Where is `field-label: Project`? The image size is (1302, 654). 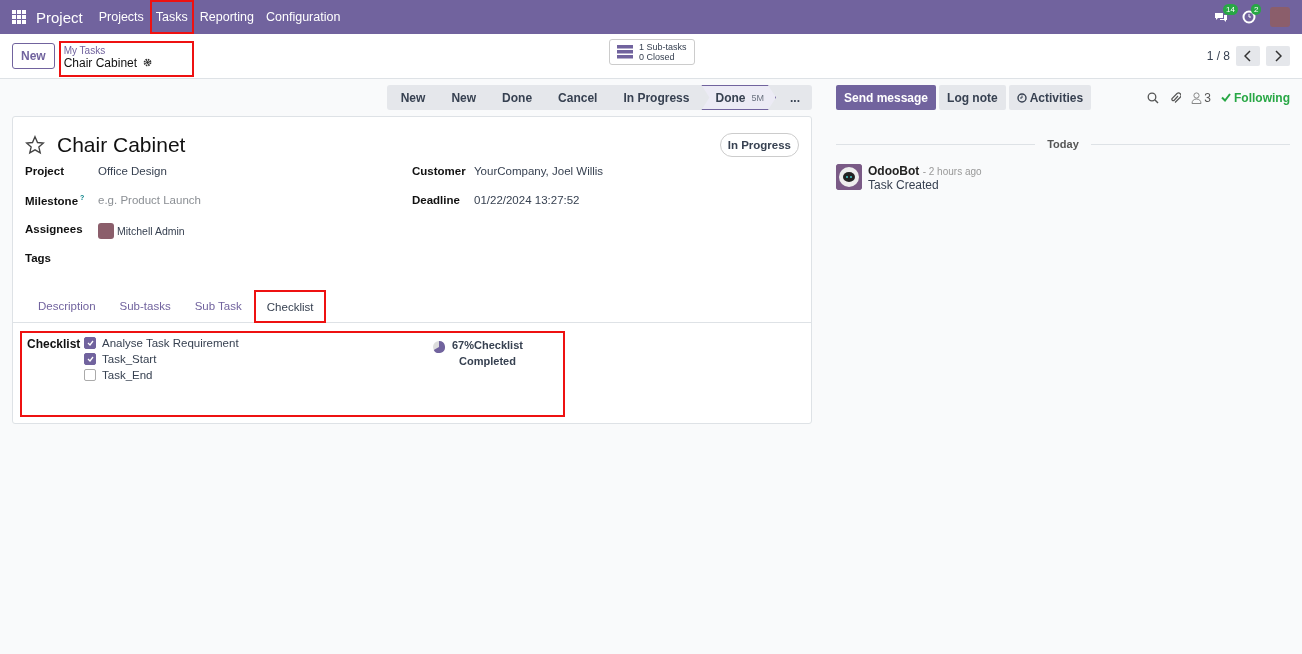
field-label: Project is located at coordinates (45, 171).